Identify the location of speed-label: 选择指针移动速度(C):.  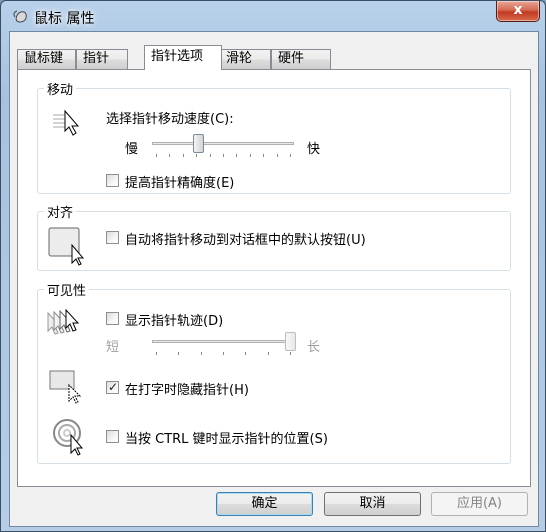
(170, 119).